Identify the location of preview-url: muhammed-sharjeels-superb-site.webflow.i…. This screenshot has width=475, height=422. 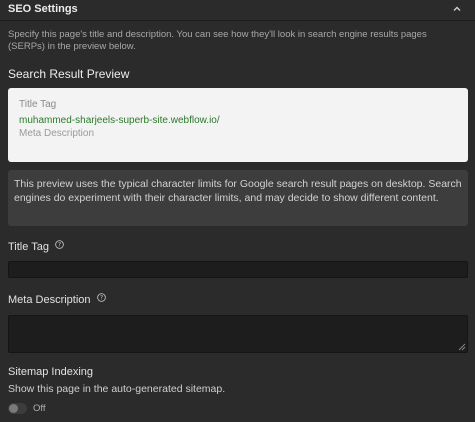
(119, 120).